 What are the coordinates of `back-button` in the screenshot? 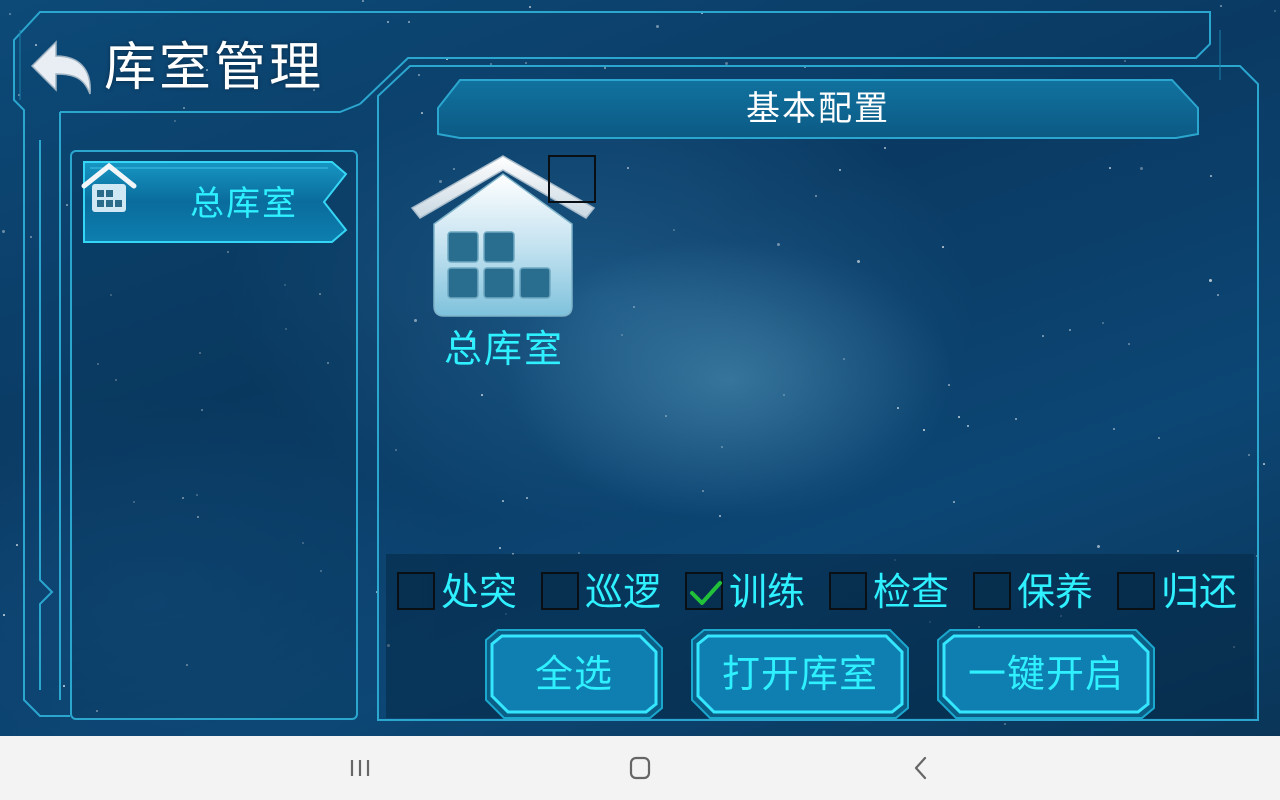 It's located at (61, 67).